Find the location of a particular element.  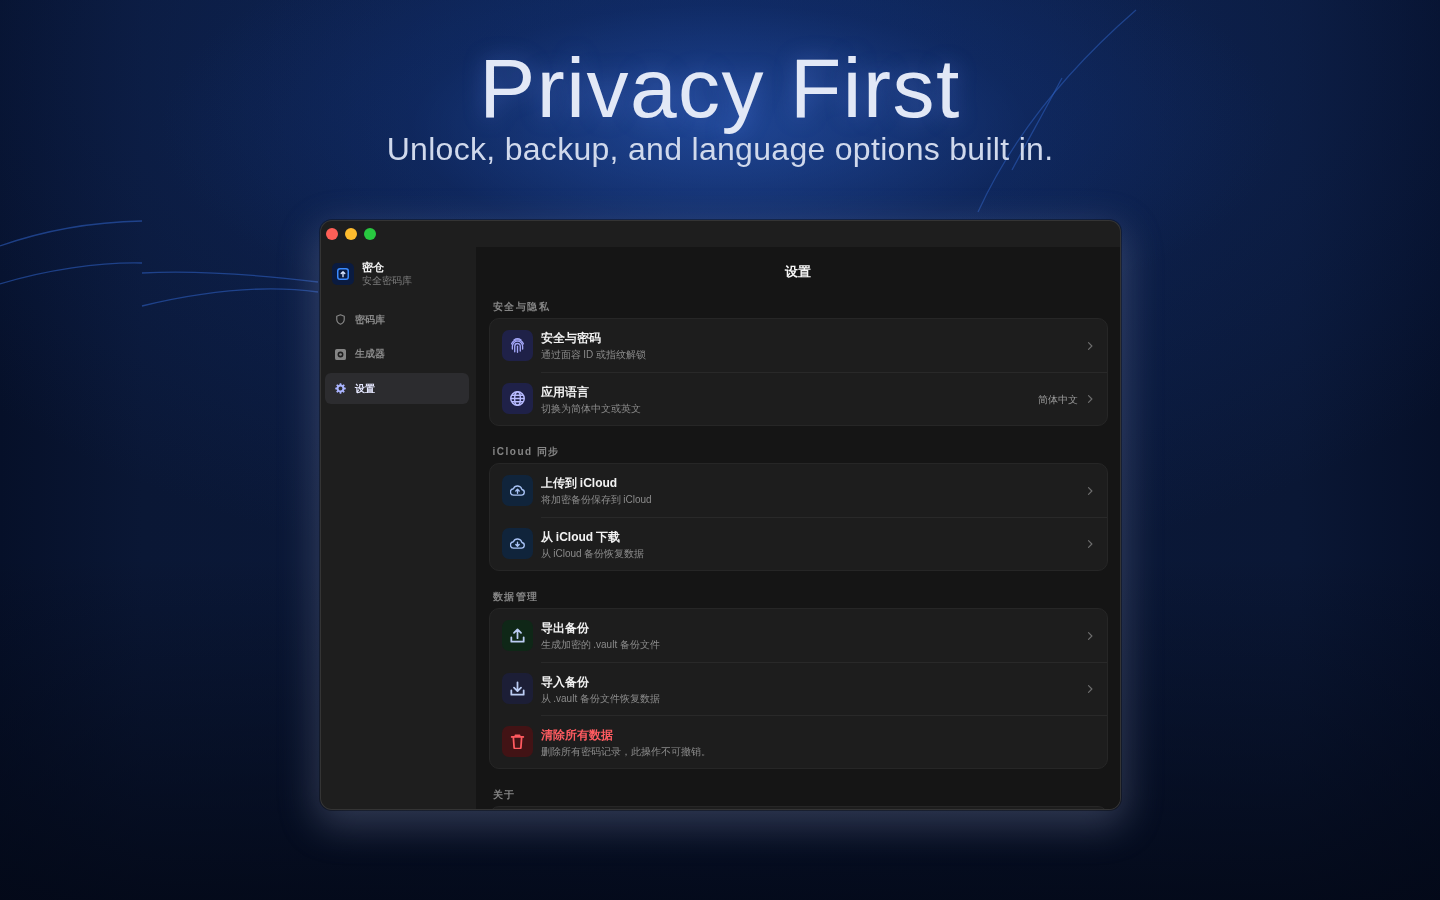

setting-description: 通过面容 ID 或指纹解锁 is located at coordinates (593, 354).